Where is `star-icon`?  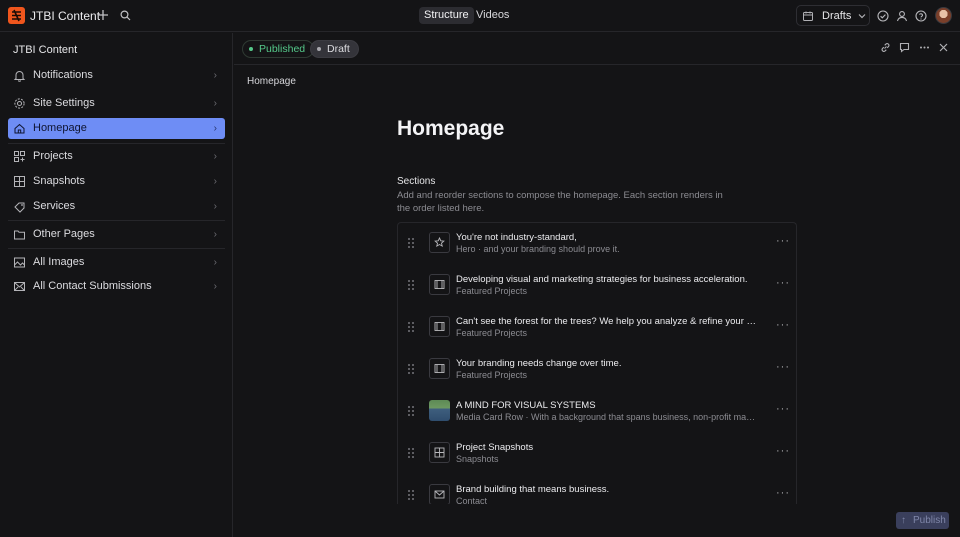 star-icon is located at coordinates (439, 242).